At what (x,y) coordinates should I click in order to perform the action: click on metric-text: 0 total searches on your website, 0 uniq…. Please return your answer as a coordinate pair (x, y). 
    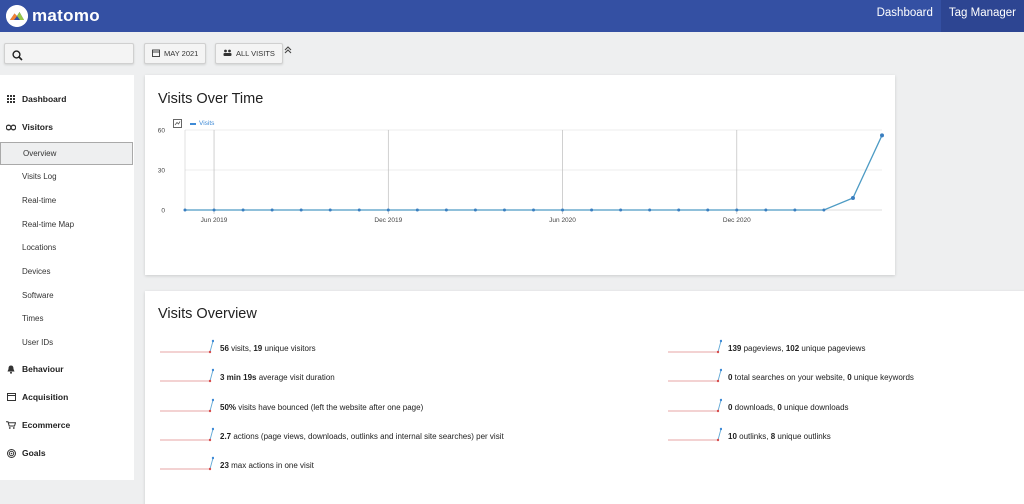
    Looking at the image, I should click on (821, 377).